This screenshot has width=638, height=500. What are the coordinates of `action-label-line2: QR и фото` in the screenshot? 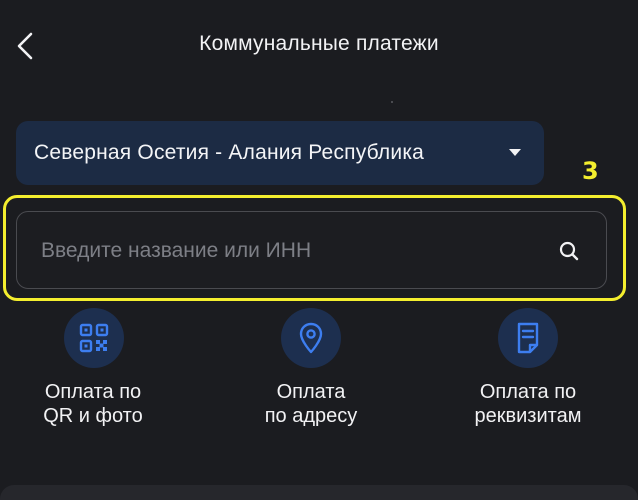 It's located at (93, 416).